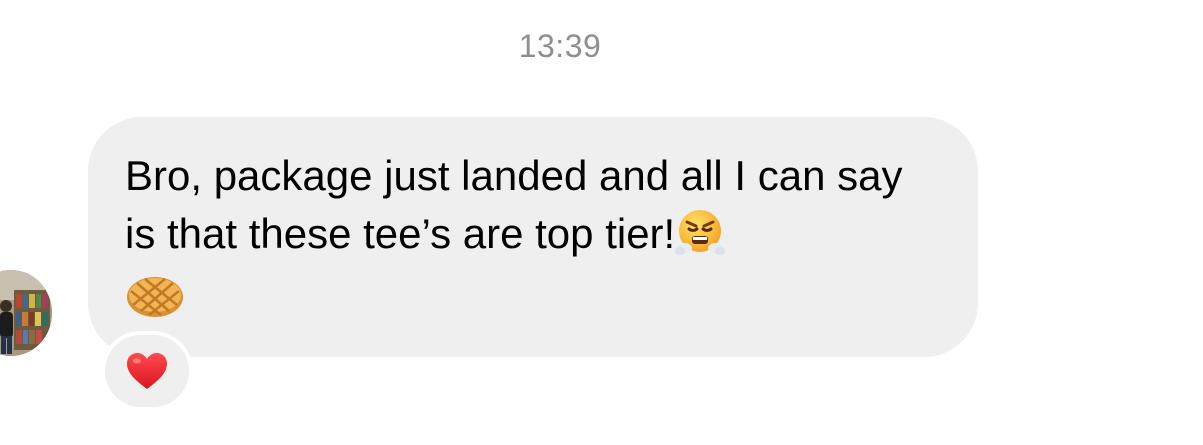 This screenshot has width=1203, height=445. Describe the element at coordinates (560, 46) in the screenshot. I see `message-timestamp: 13:39` at that location.